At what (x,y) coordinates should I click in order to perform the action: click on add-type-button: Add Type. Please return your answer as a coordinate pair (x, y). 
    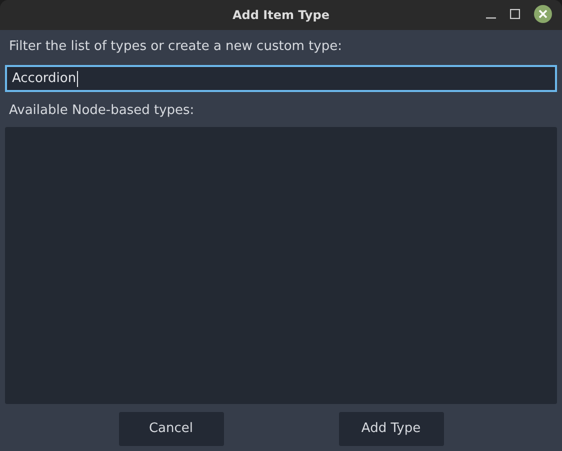
    Looking at the image, I should click on (391, 429).